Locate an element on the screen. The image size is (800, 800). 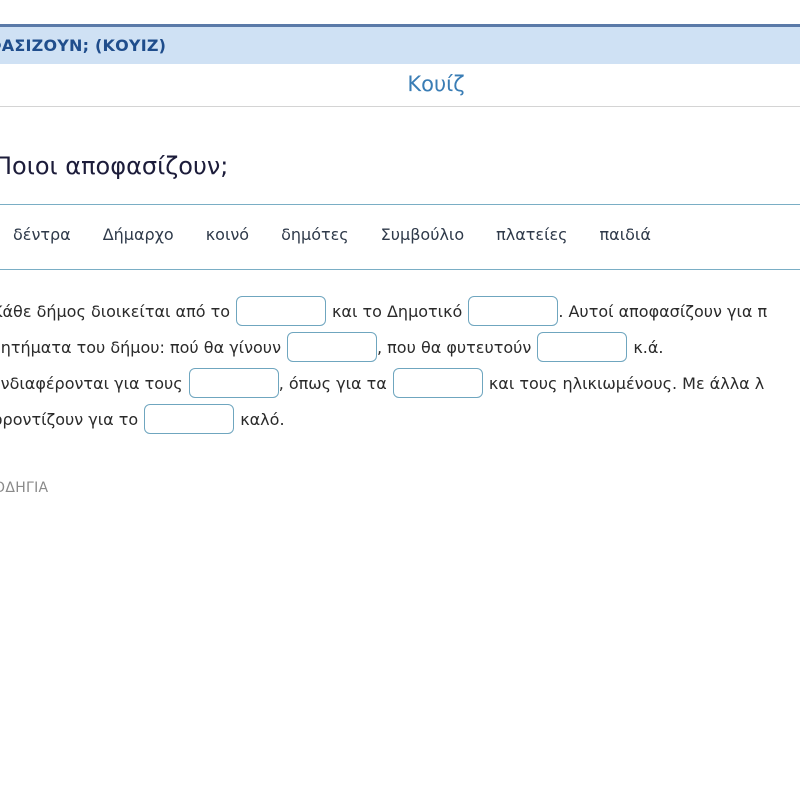
word-bank-item: πλατείες is located at coordinates (531, 234).